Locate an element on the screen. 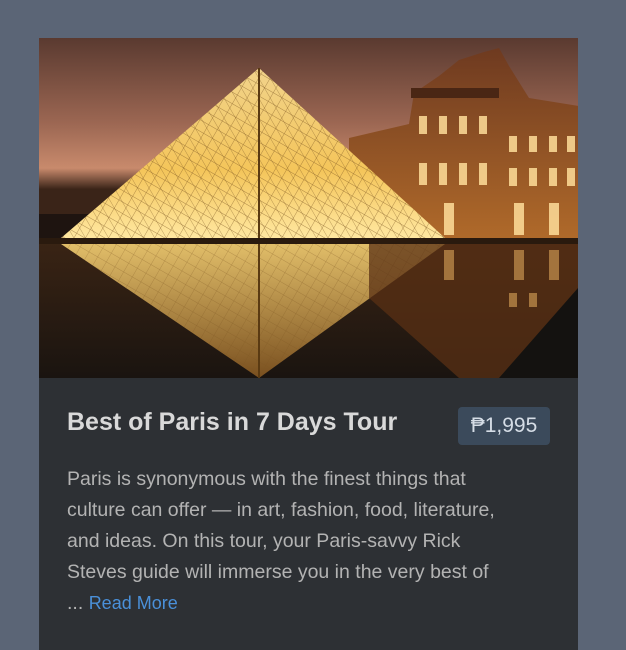 The width and height of the screenshot is (626, 650). read-more-link: Read More is located at coordinates (133, 603).